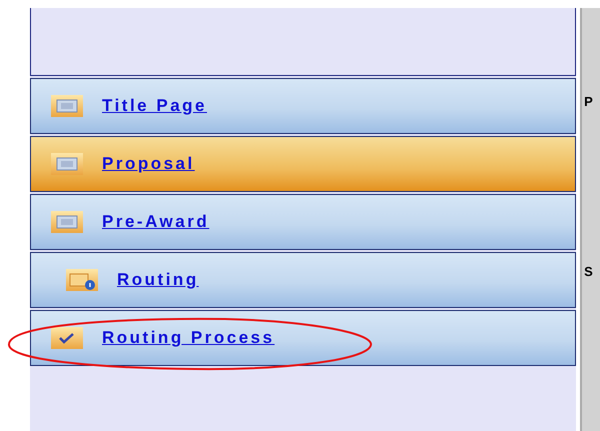 Image resolution: width=600 pixels, height=431 pixels. Describe the element at coordinates (588, 101) in the screenshot. I see `label-text: P` at that location.